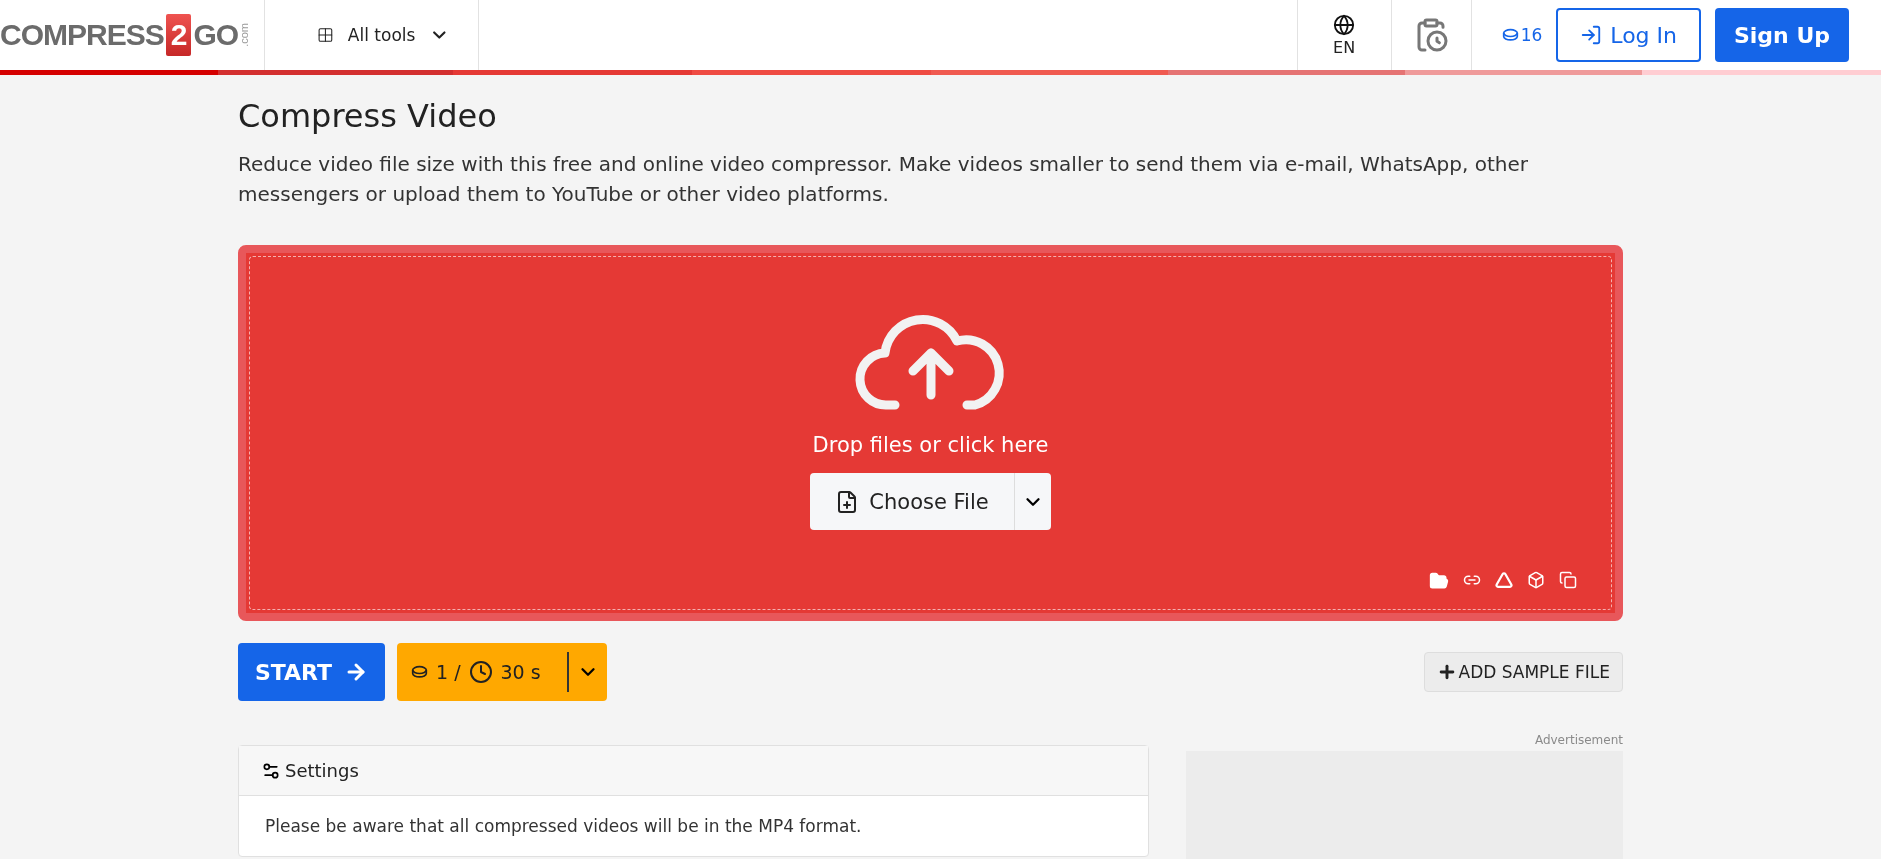  Describe the element at coordinates (448, 672) in the screenshot. I see `credit-cost: 1 /` at that location.